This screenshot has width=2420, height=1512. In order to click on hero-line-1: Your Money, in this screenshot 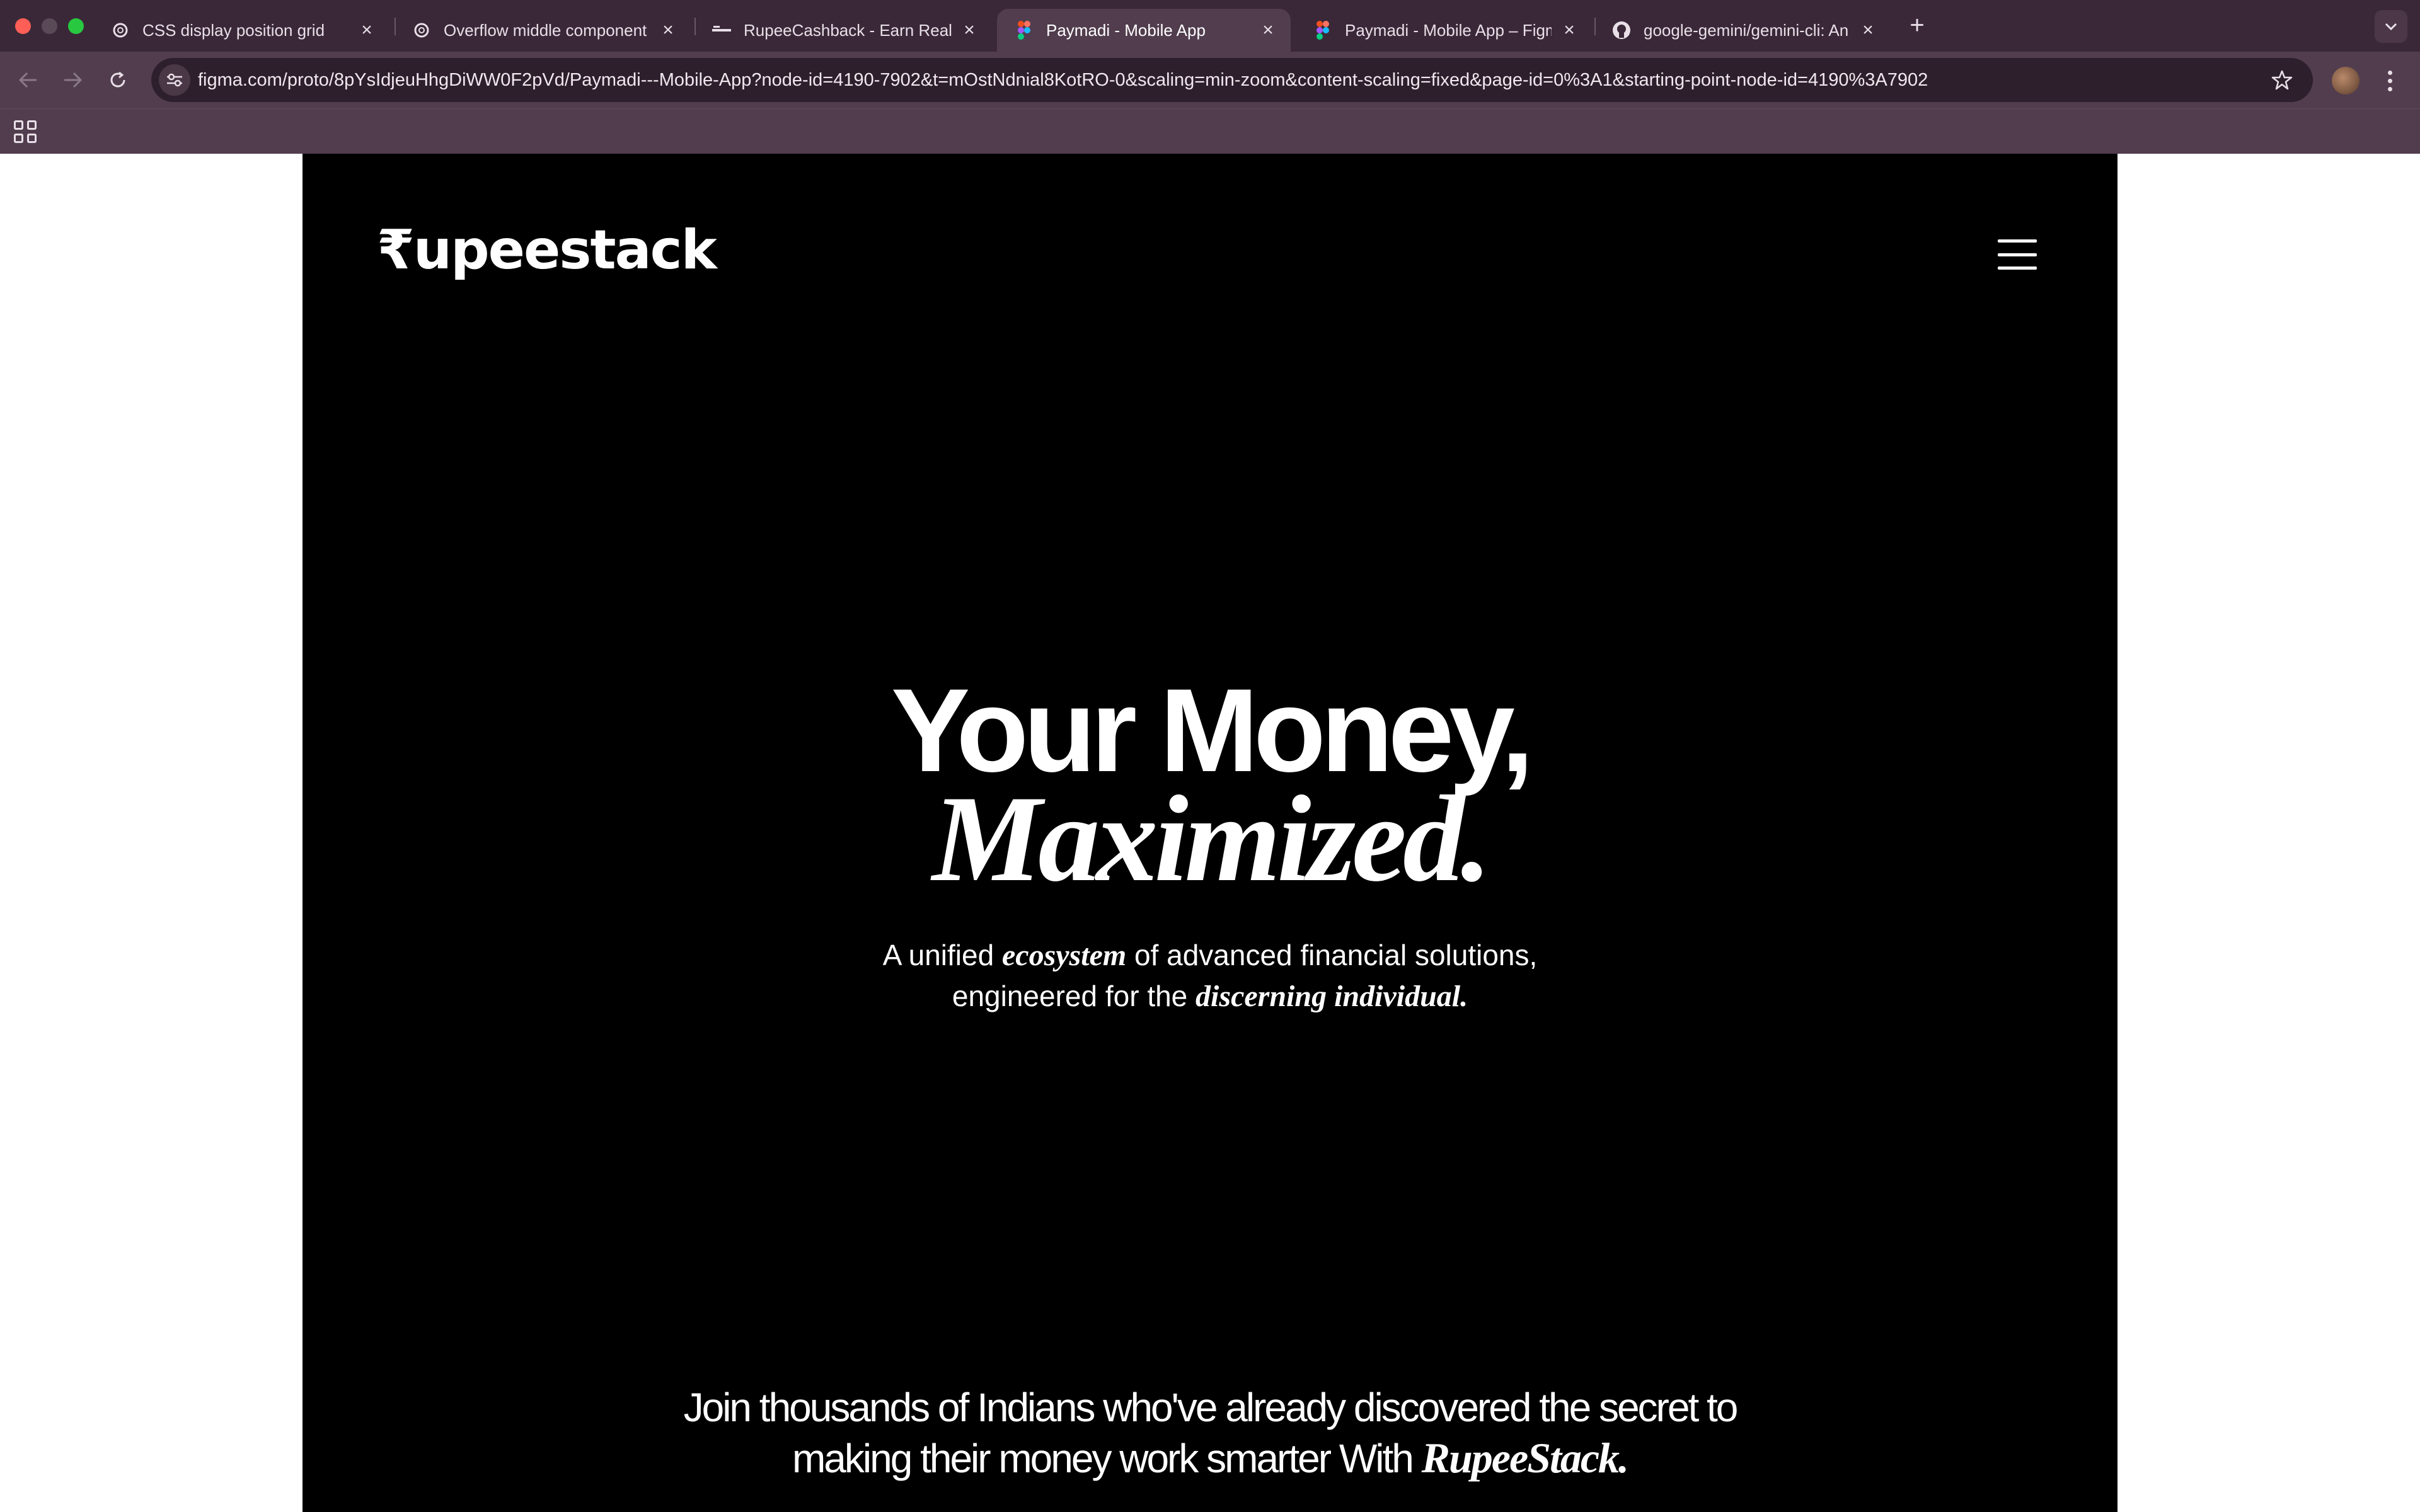, I will do `click(1212, 730)`.